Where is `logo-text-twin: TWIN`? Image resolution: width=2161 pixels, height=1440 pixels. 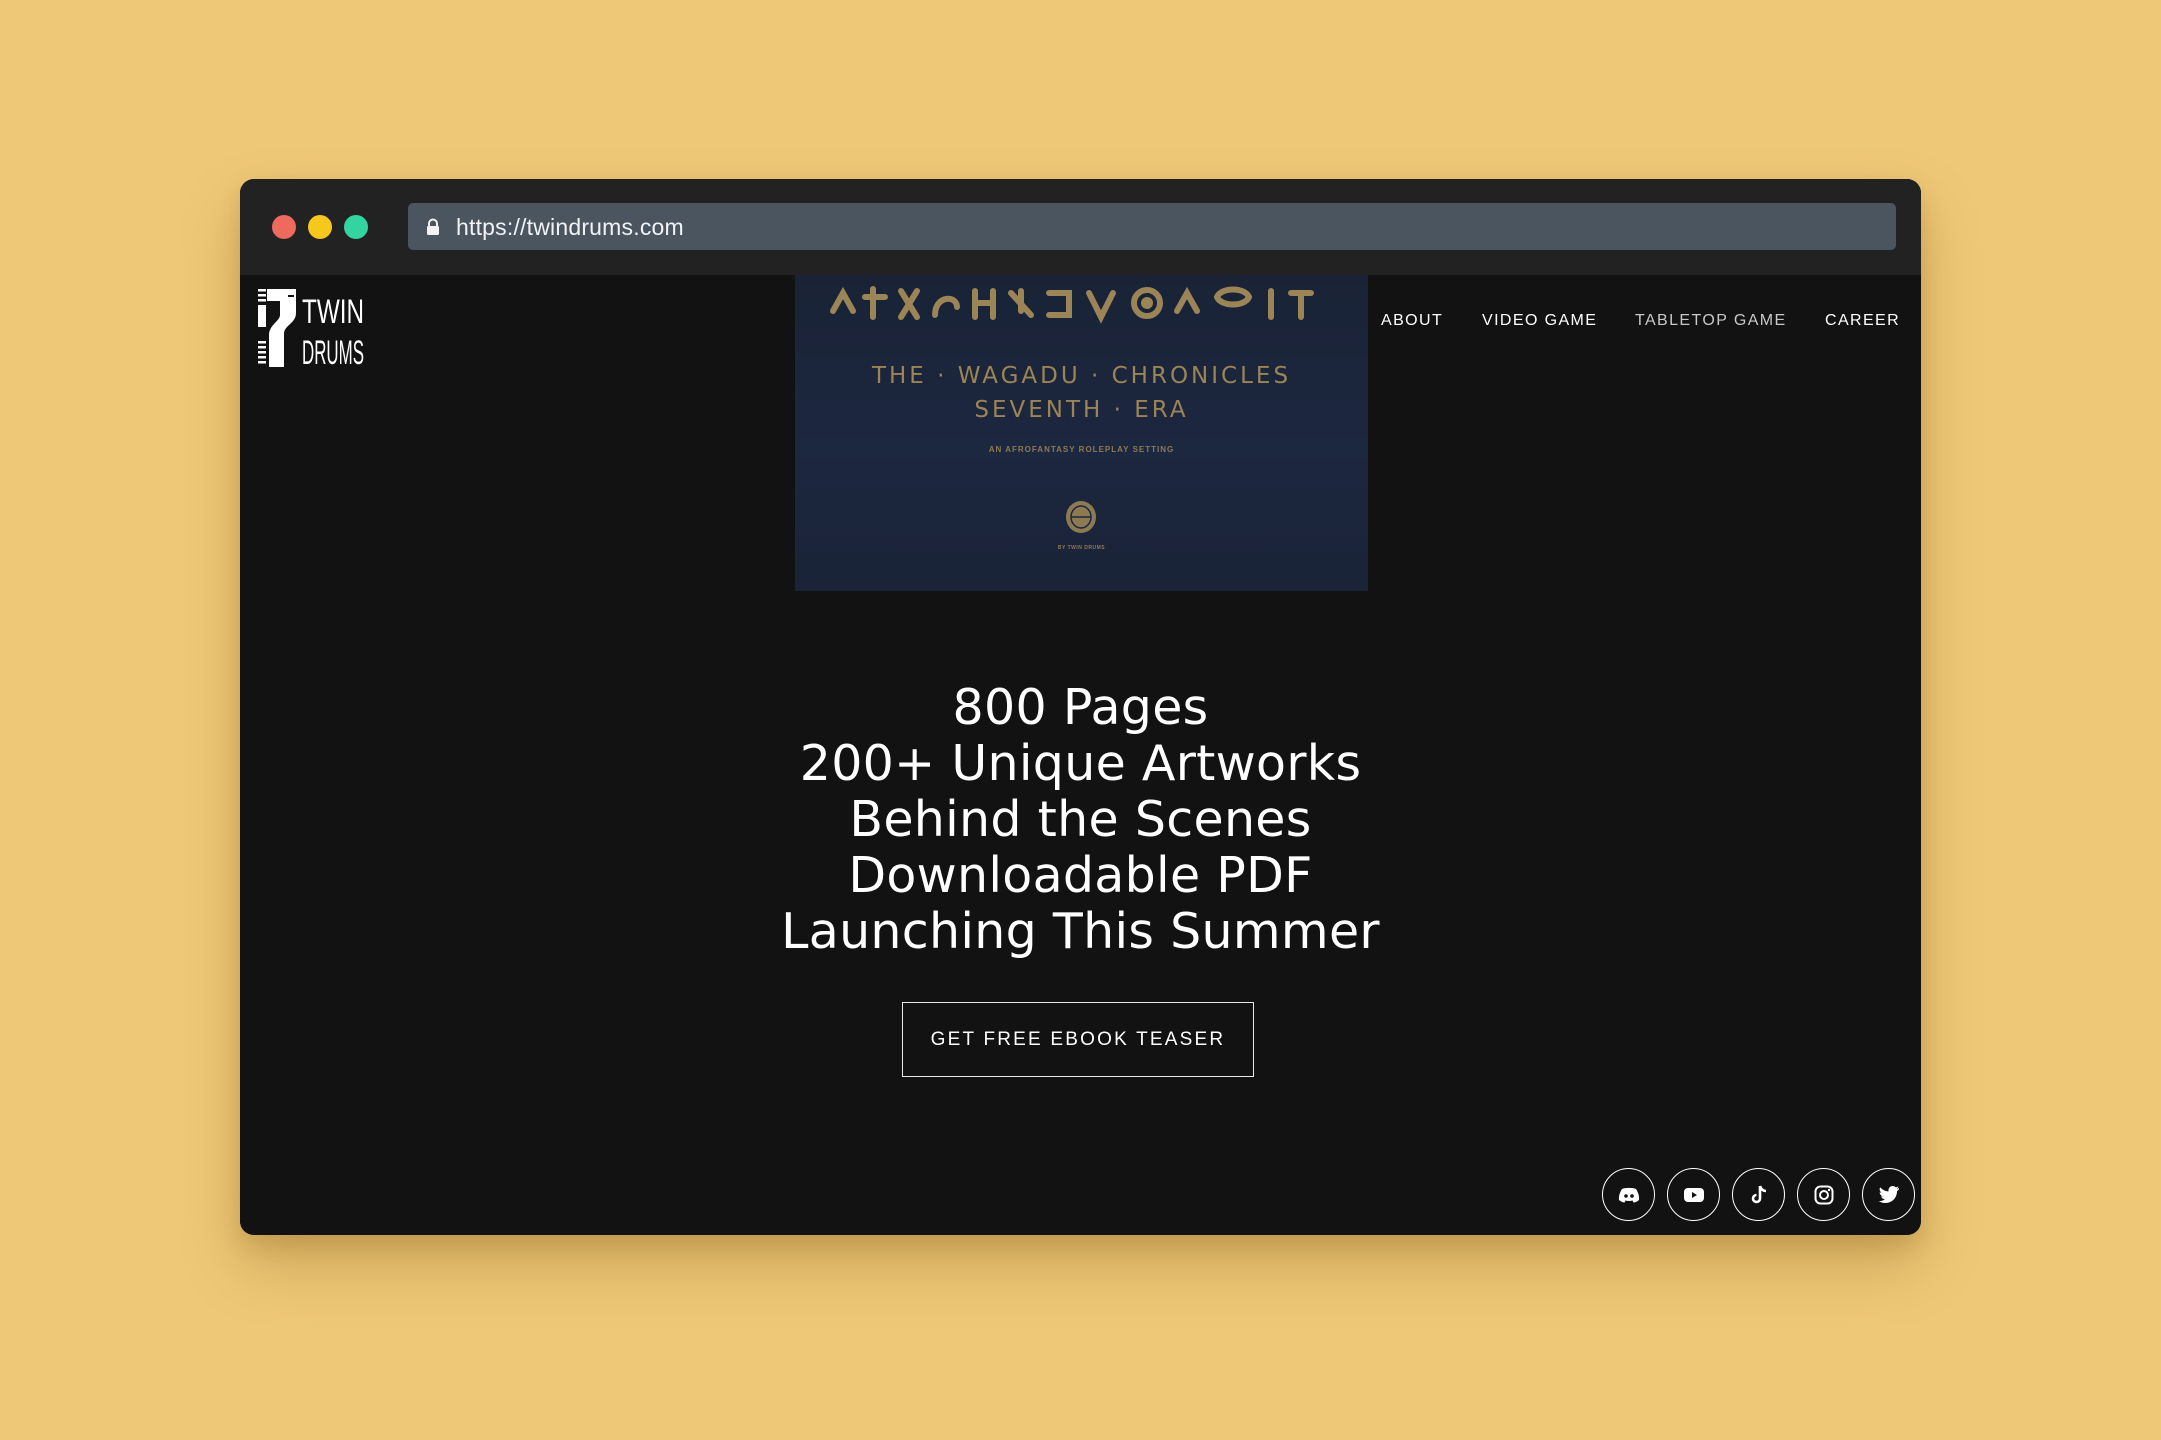
logo-text-twin: TWIN is located at coordinates (333, 312).